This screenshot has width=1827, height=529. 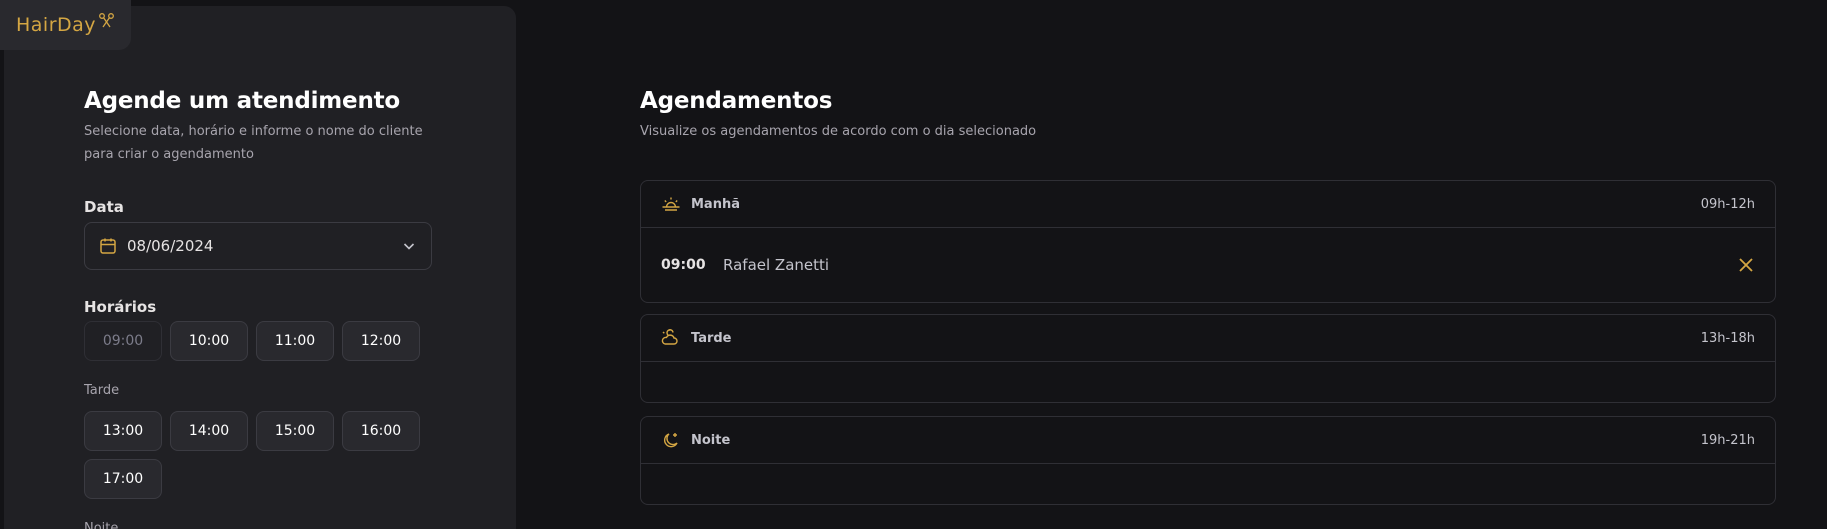 I want to click on hour-option: 16:00, so click(x=381, y=431).